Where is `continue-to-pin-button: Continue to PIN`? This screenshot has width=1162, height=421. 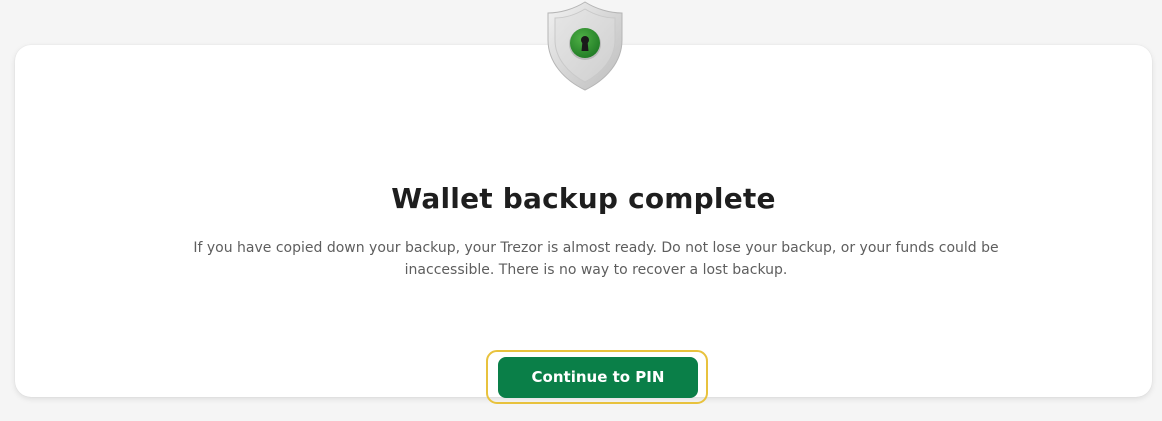
continue-to-pin-button: Continue to PIN is located at coordinates (598, 377).